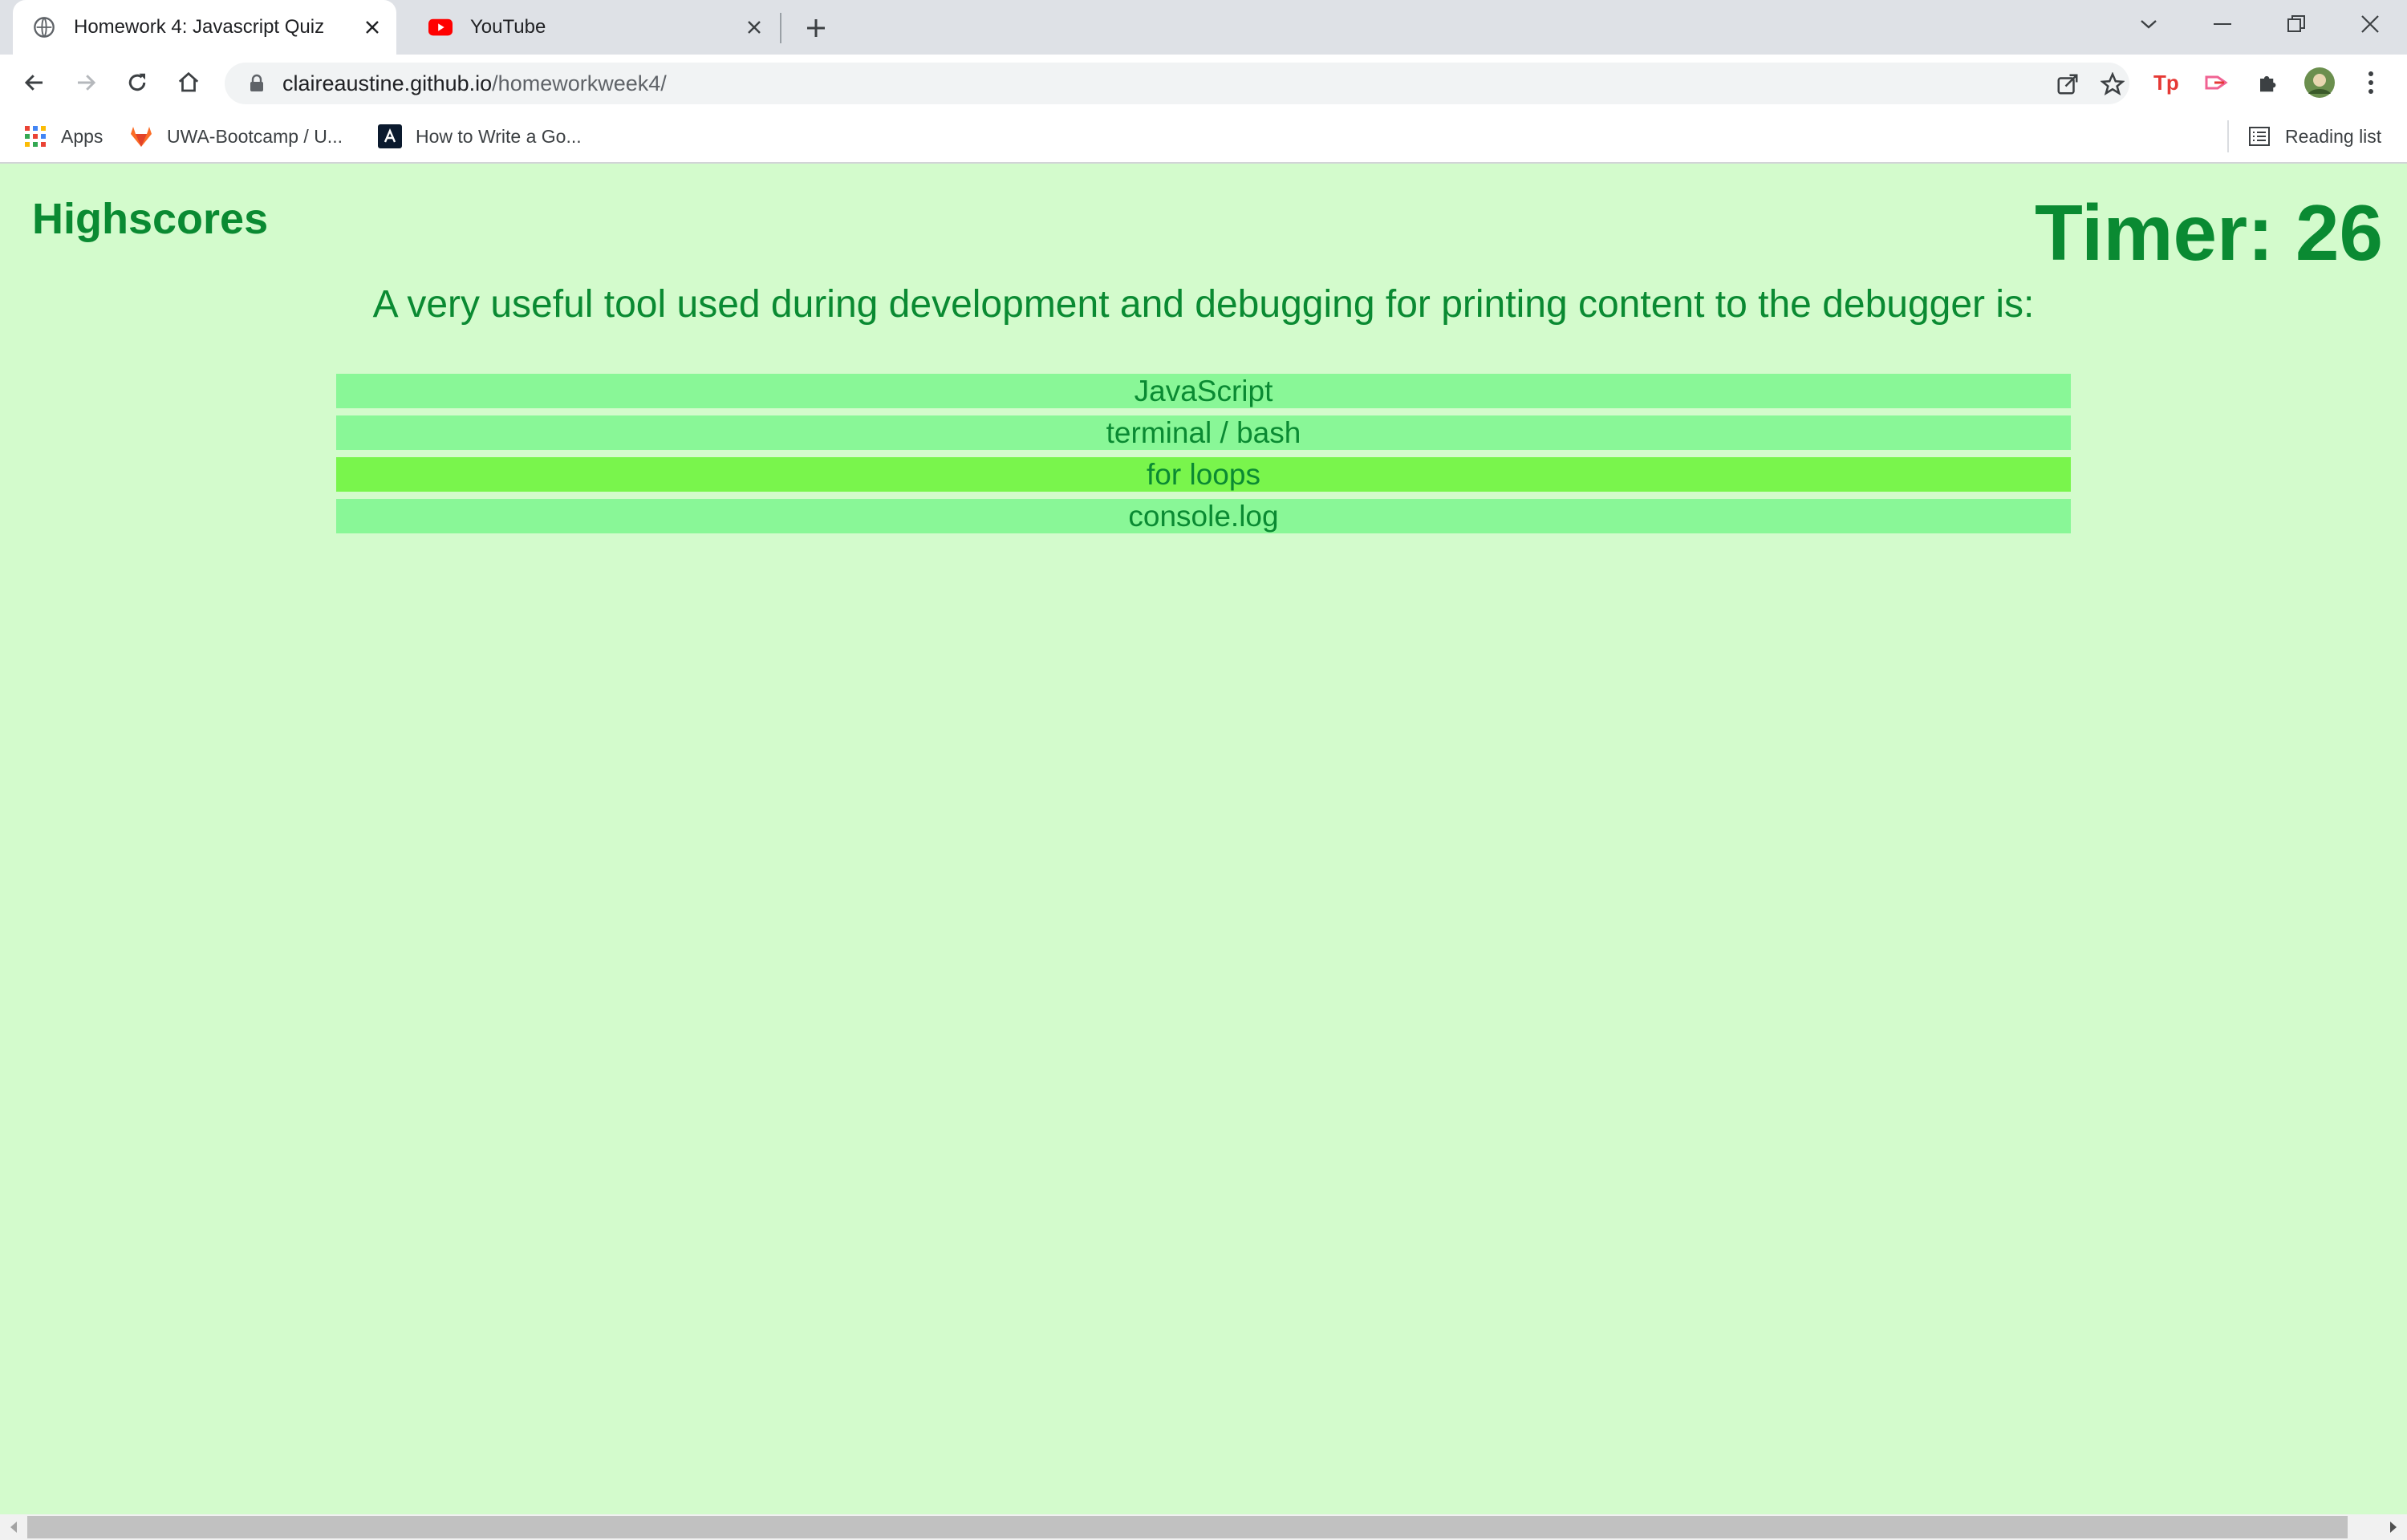 The height and width of the screenshot is (1540, 2407). I want to click on timer-display: Timer: 26, so click(2209, 232).